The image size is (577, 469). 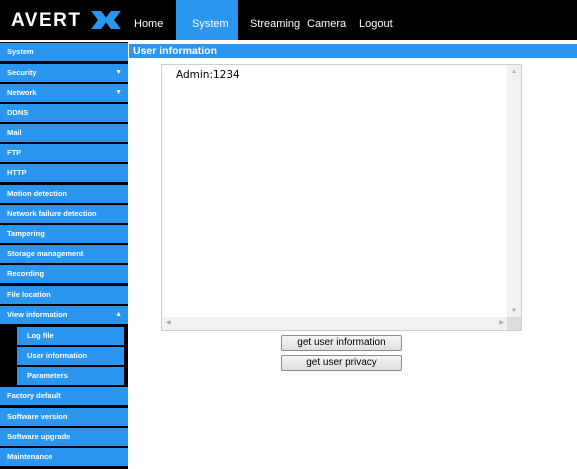 I want to click on sidebar-item-software-version: Software version, so click(x=64, y=417).